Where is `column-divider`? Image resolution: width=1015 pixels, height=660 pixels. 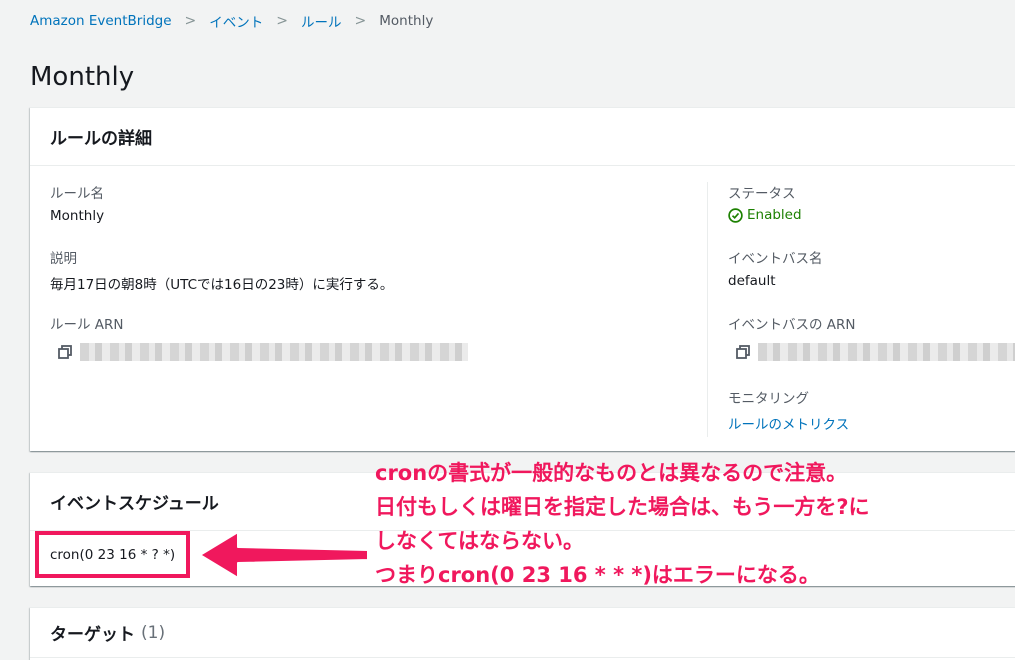
column-divider is located at coordinates (707, 309).